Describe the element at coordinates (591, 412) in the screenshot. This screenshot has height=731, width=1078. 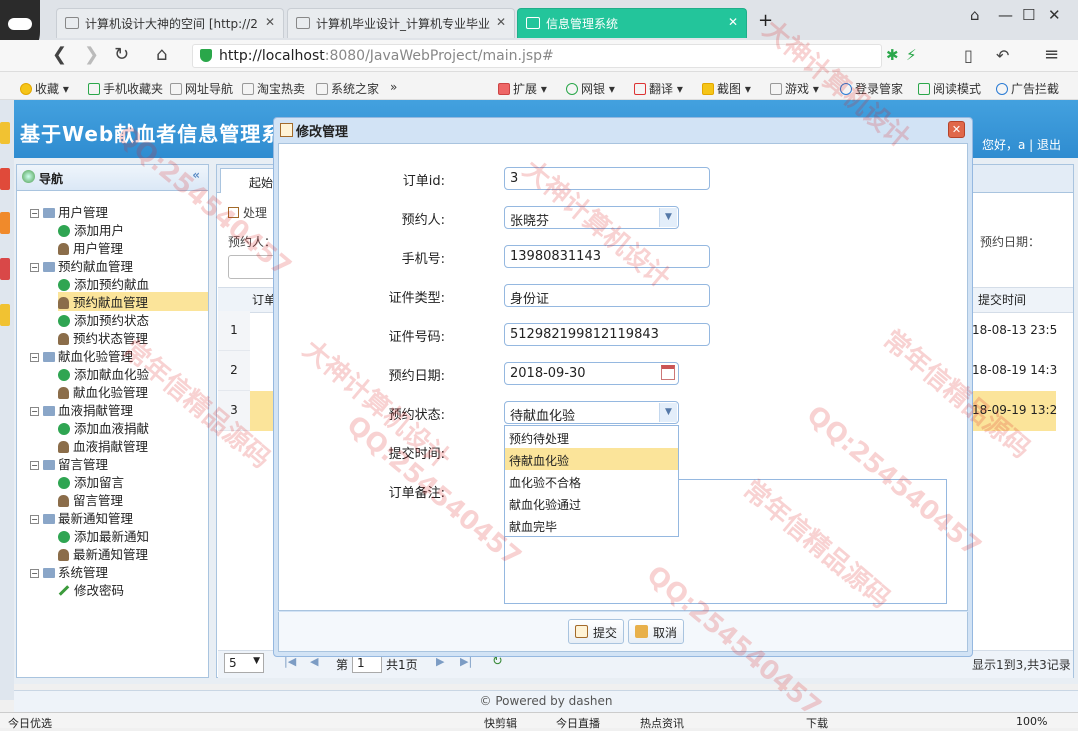
I see `state-select: 待献血化验 ▼` at that location.